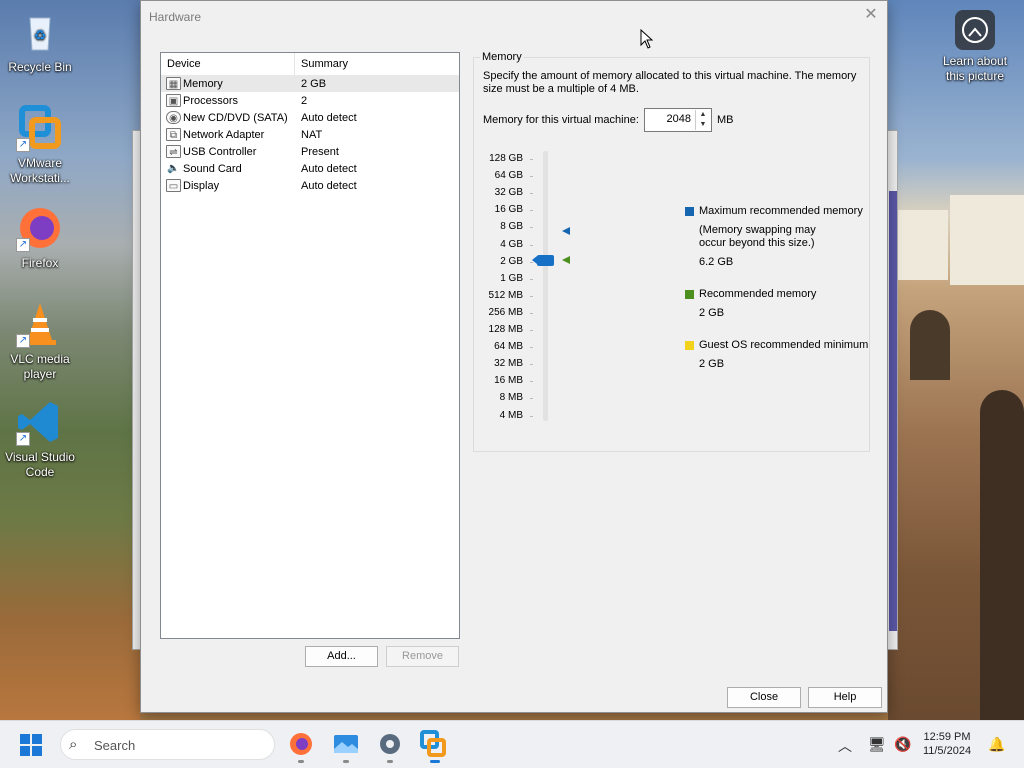 Image resolution: width=1024 pixels, height=768 pixels. Describe the element at coordinates (390, 744) in the screenshot. I see `taskbar-settings` at that location.